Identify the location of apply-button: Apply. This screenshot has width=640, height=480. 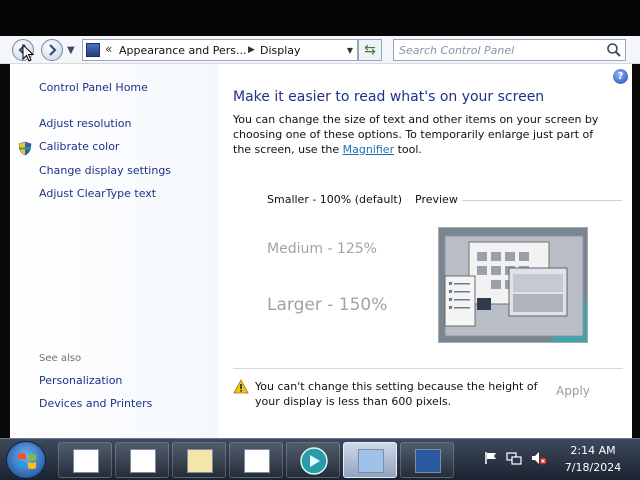
(573, 391).